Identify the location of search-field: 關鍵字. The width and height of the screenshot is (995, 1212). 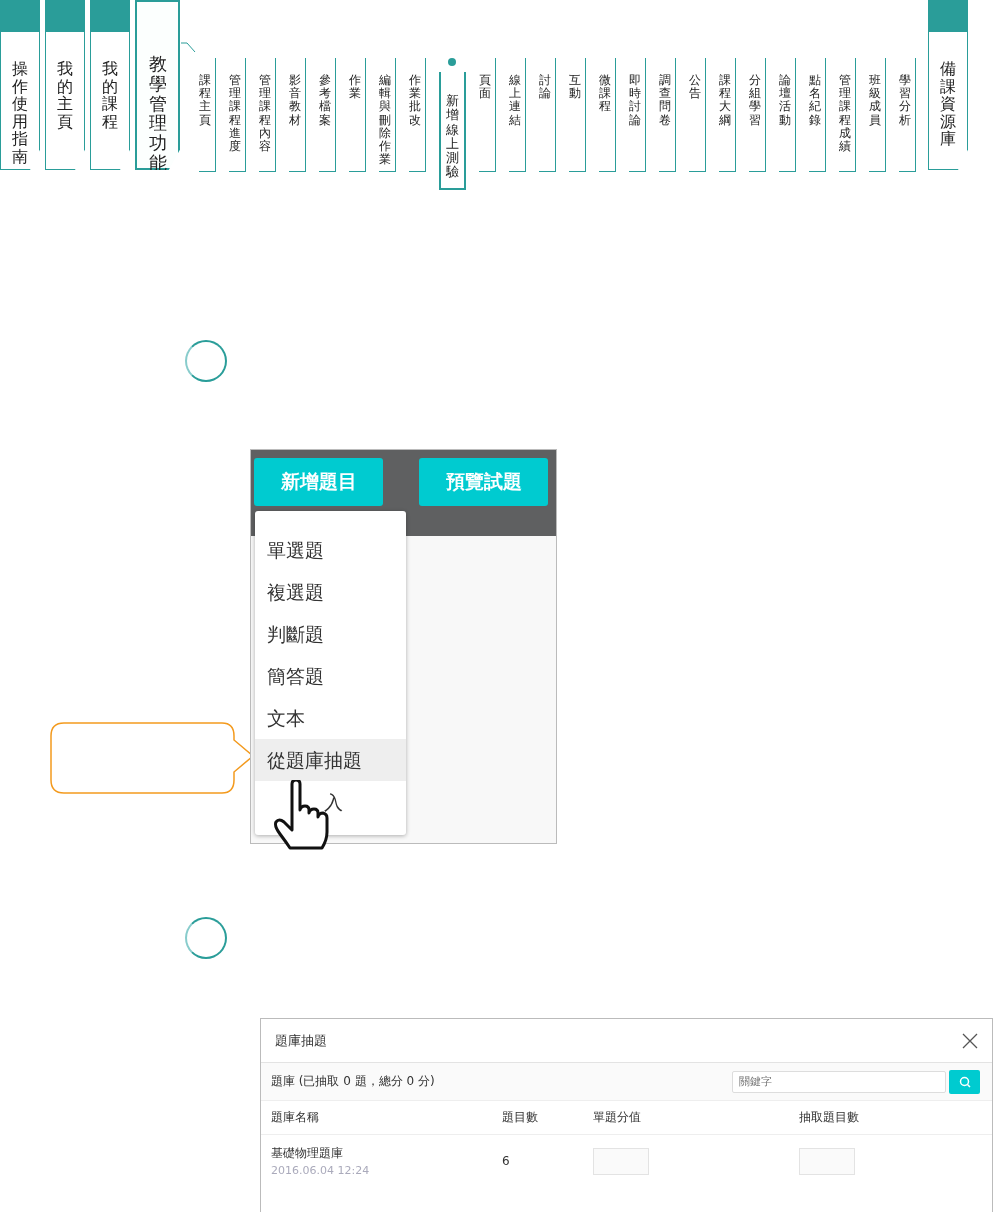
(839, 1081).